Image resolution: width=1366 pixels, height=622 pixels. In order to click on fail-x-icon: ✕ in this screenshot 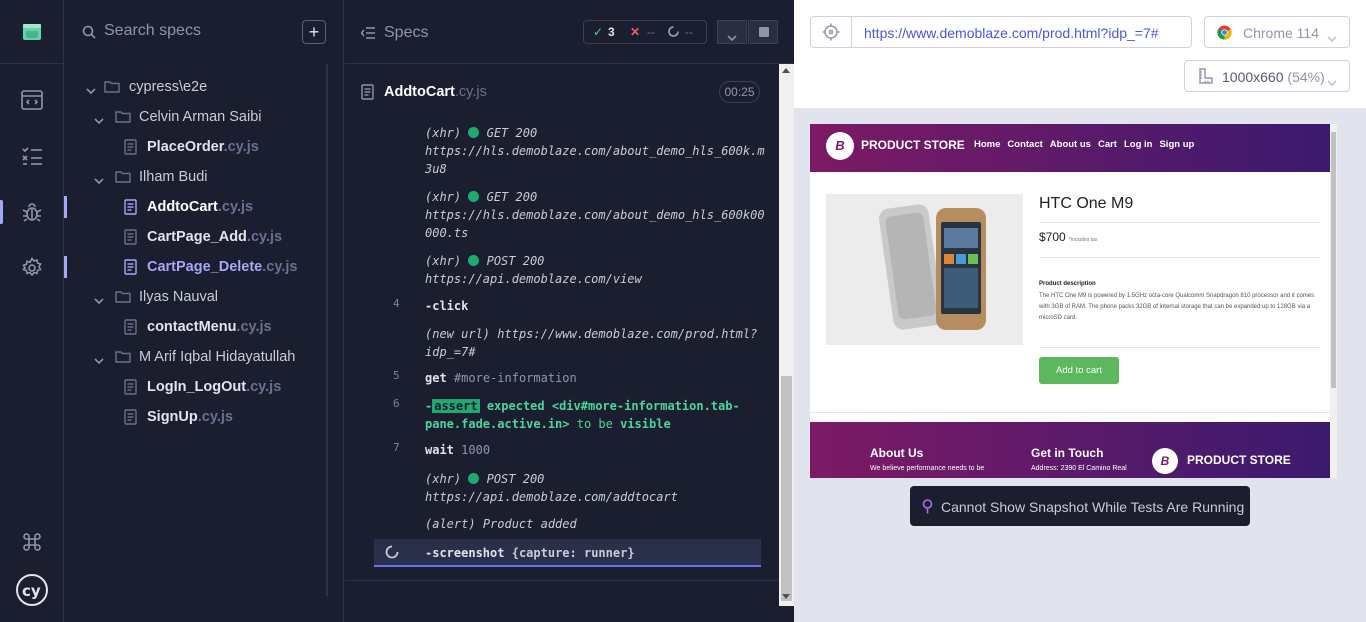, I will do `click(635, 32)`.